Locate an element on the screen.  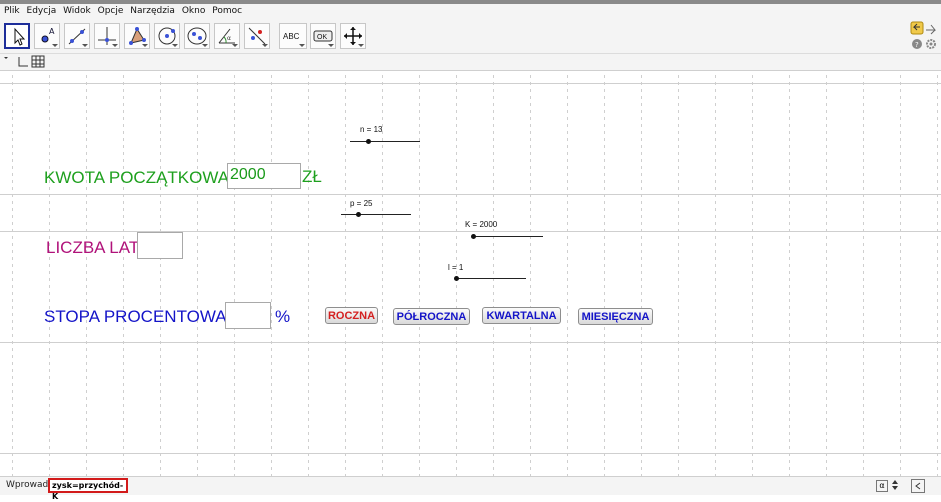
perpendicular-tool-button is located at coordinates (107, 36).